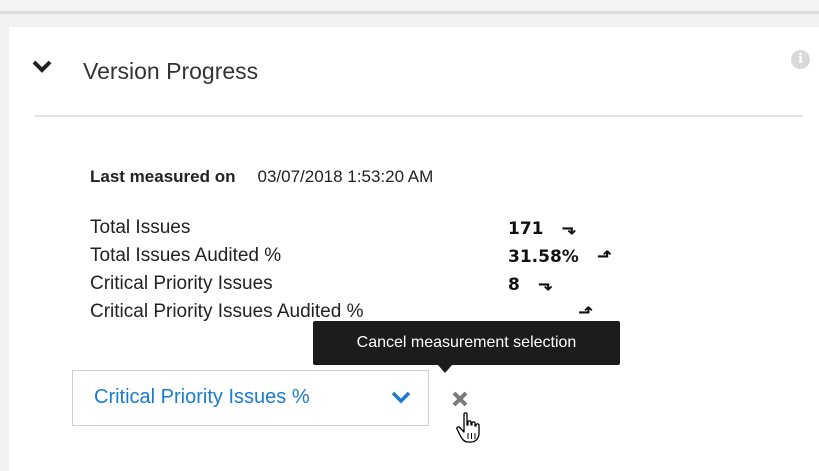 The height and width of the screenshot is (471, 819). I want to click on collapse-toggle-button, so click(42, 66).